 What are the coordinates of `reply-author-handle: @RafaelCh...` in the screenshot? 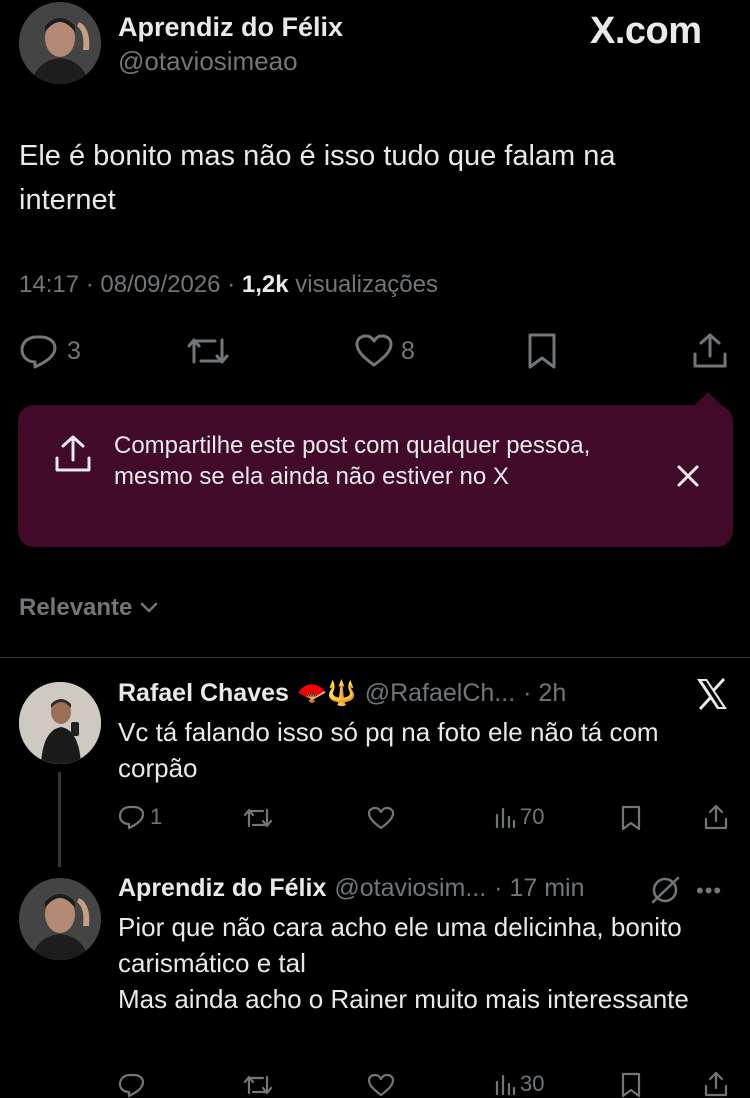 It's located at (440, 693).